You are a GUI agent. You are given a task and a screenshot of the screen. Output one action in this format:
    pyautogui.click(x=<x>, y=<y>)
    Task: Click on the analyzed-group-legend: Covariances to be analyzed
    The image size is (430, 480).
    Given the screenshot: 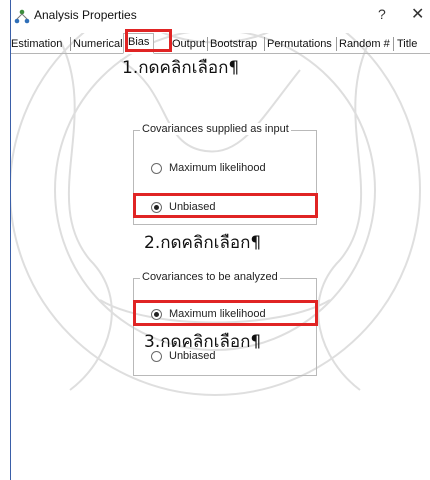 What is the action you would take?
    pyautogui.click(x=210, y=277)
    